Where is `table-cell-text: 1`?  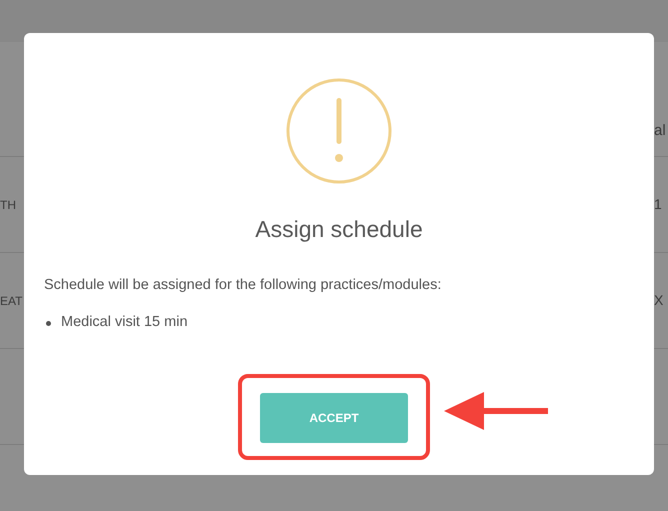
table-cell-text: 1 is located at coordinates (658, 204).